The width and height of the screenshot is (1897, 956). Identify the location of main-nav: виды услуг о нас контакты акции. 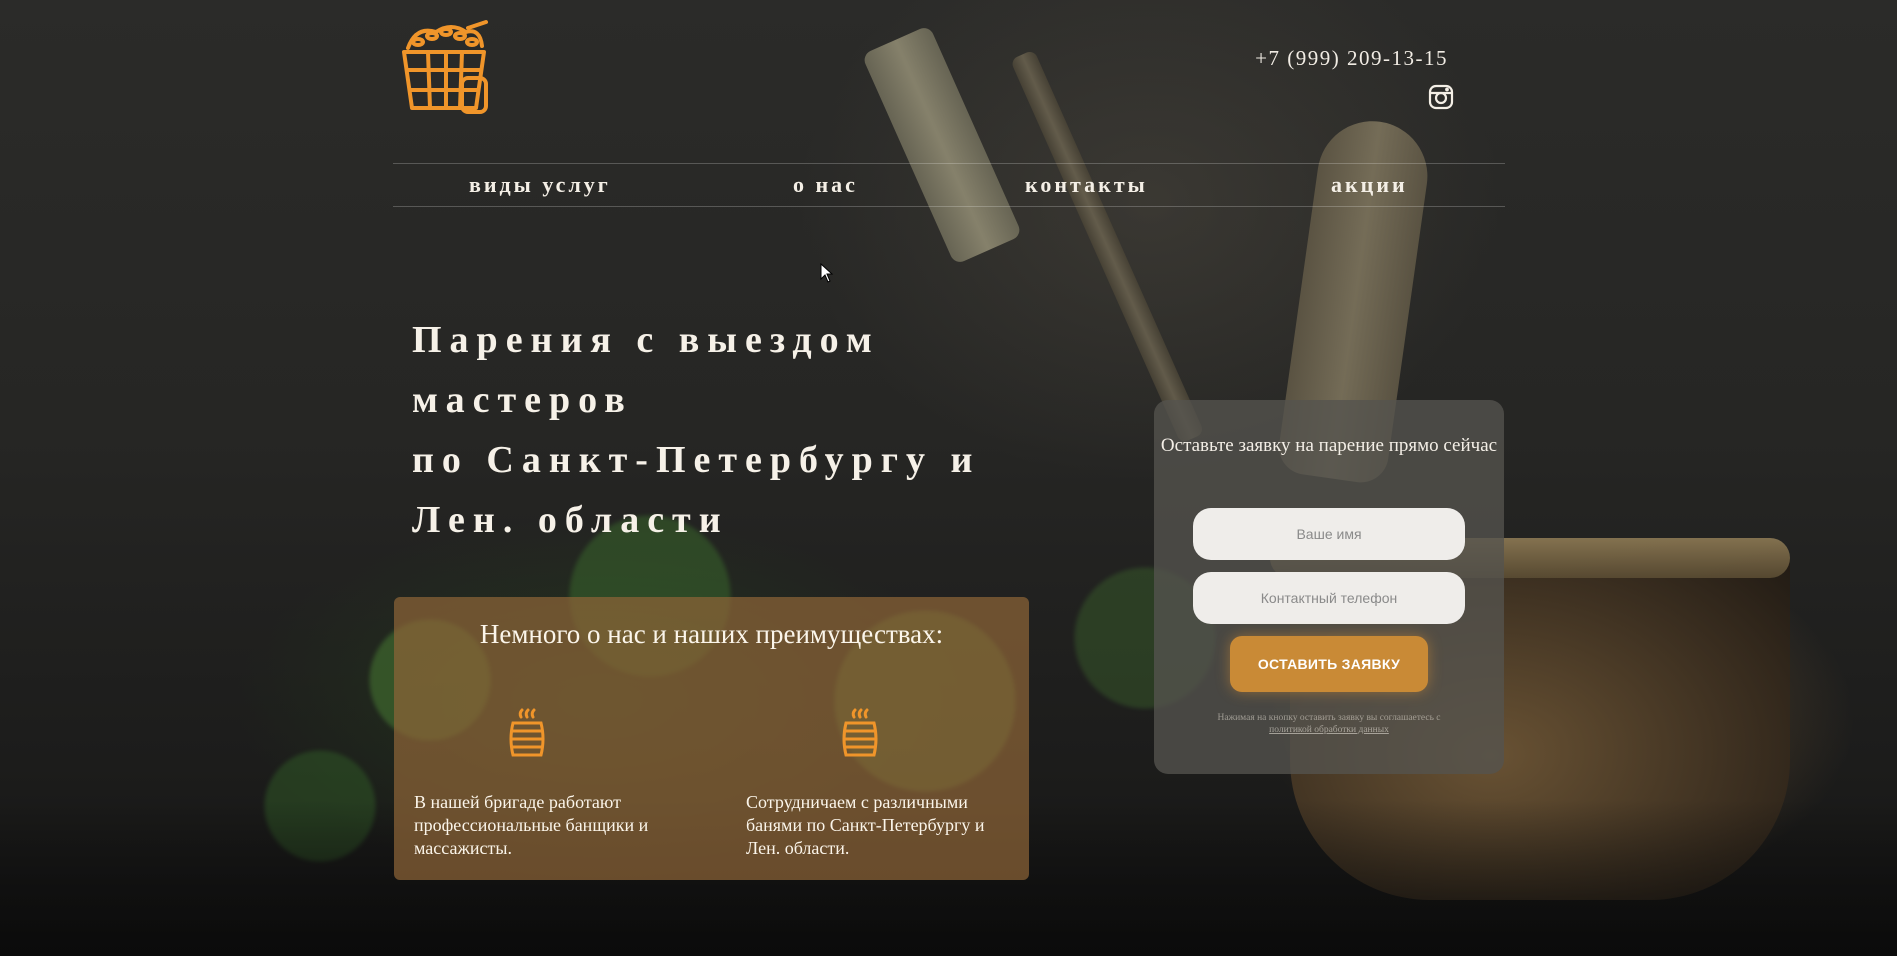
(949, 185).